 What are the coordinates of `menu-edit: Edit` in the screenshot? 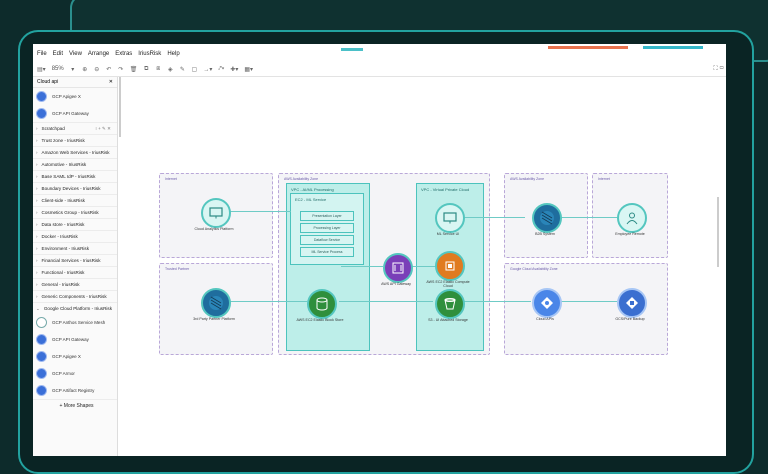 It's located at (58, 54).